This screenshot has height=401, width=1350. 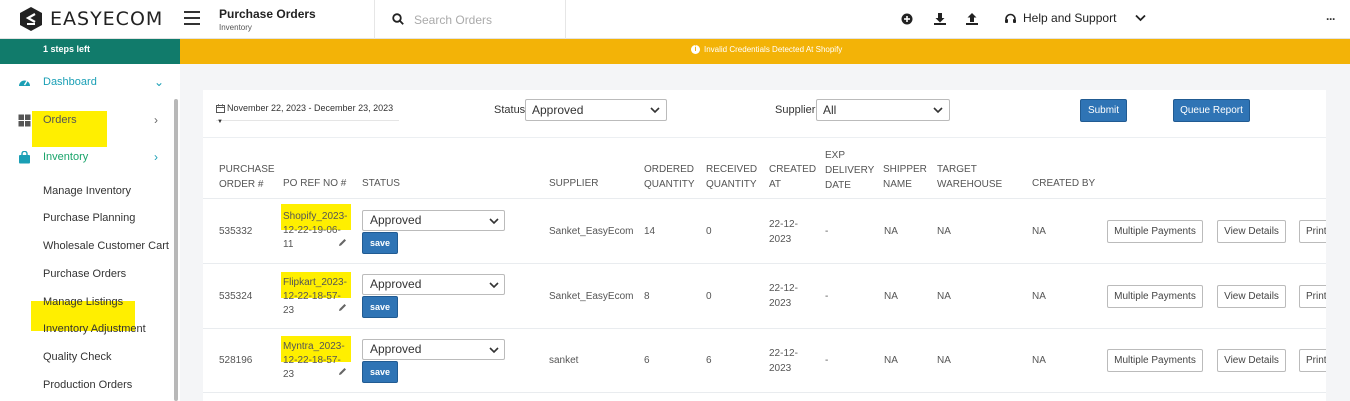 I want to click on column-header-supplier: SUPPLIER, so click(x=574, y=183).